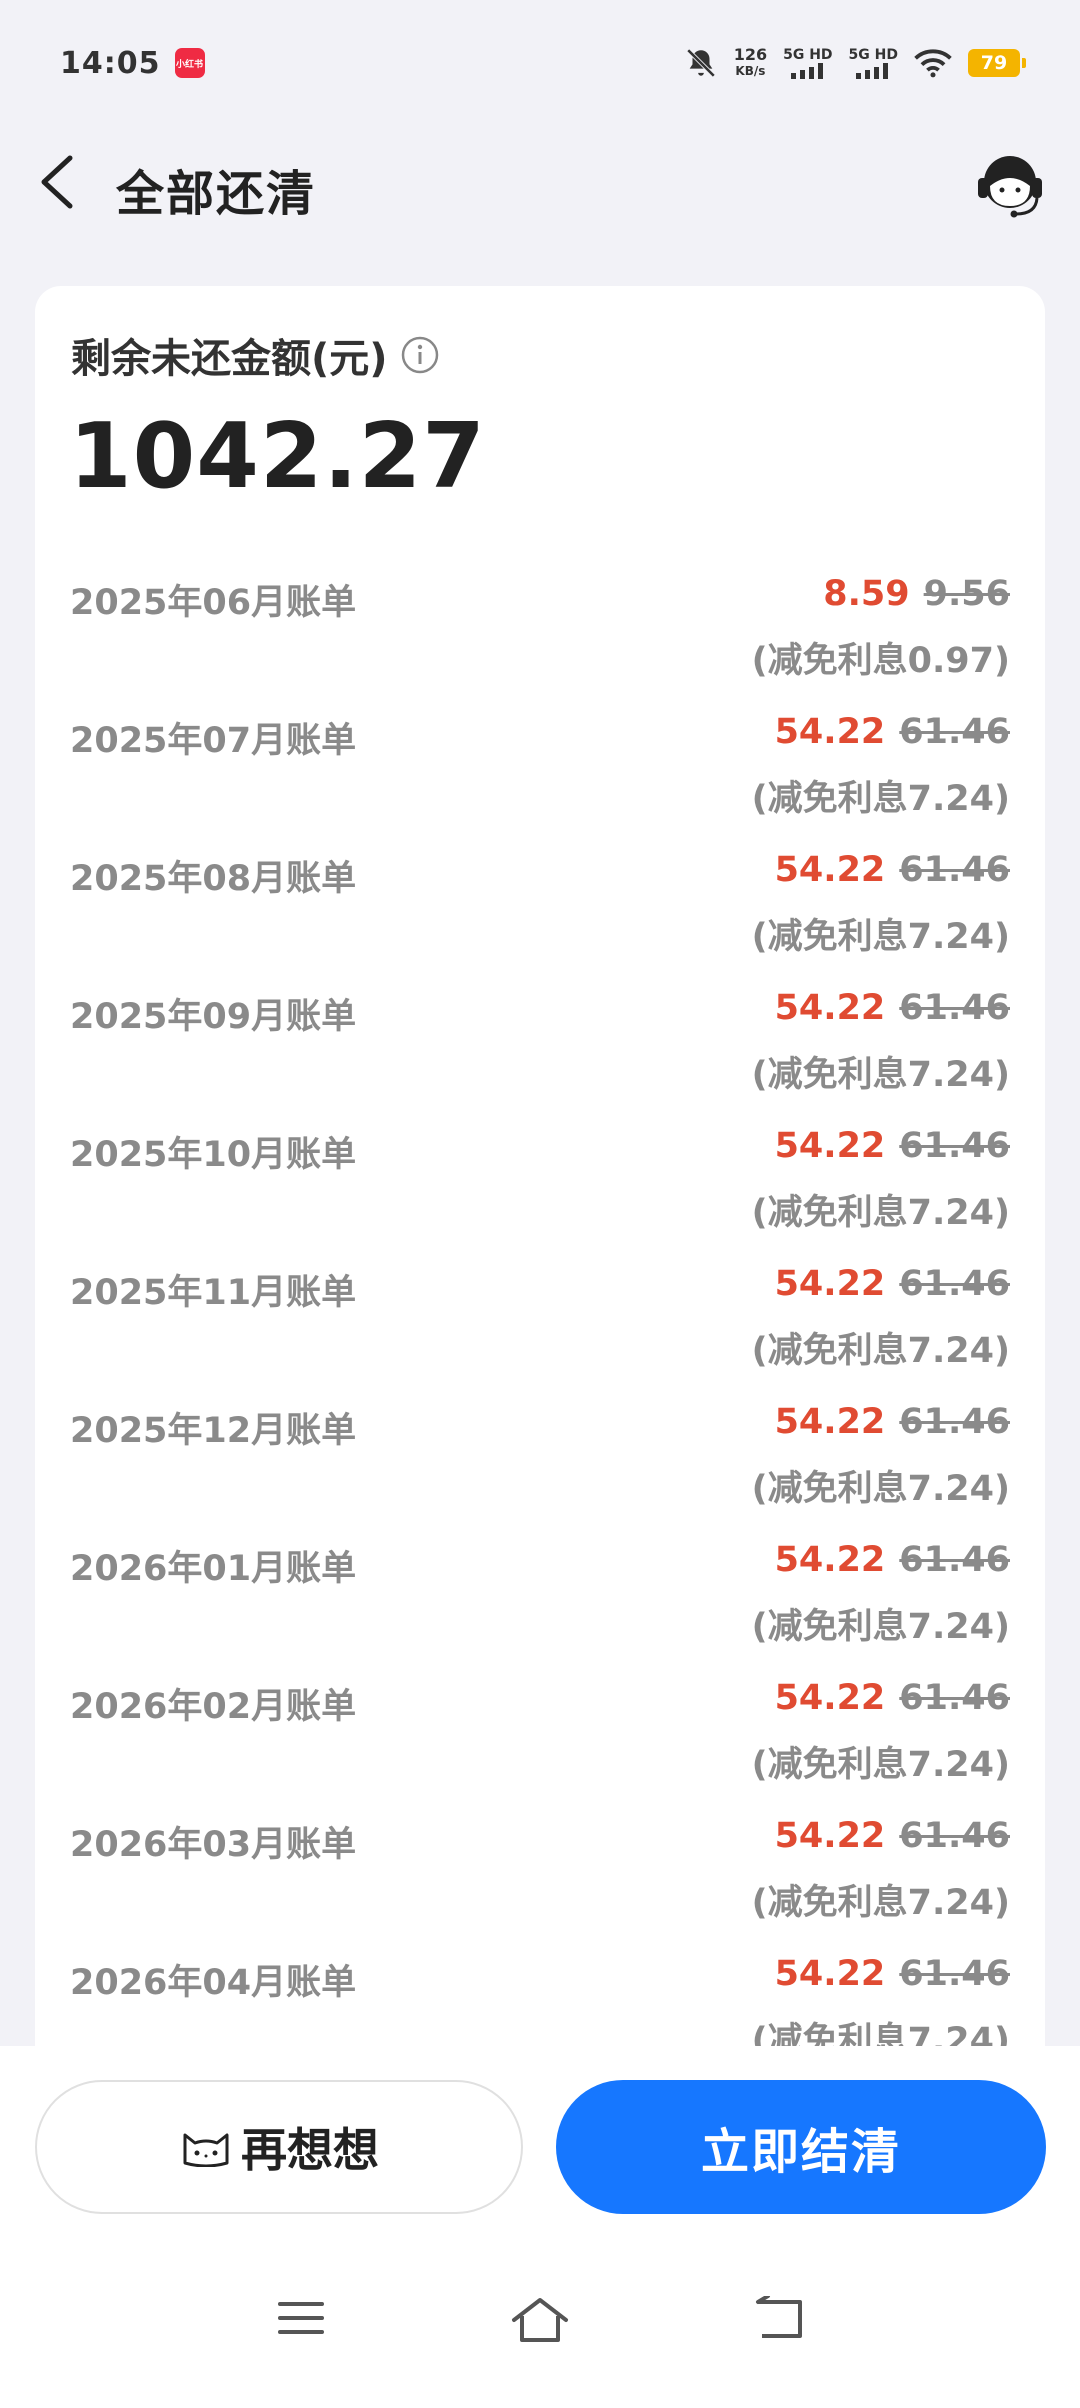 The image size is (1080, 2408). I want to click on bill-row: 2025年07月账单 54.22 61.46 (减免利息7.24), so click(540, 775).